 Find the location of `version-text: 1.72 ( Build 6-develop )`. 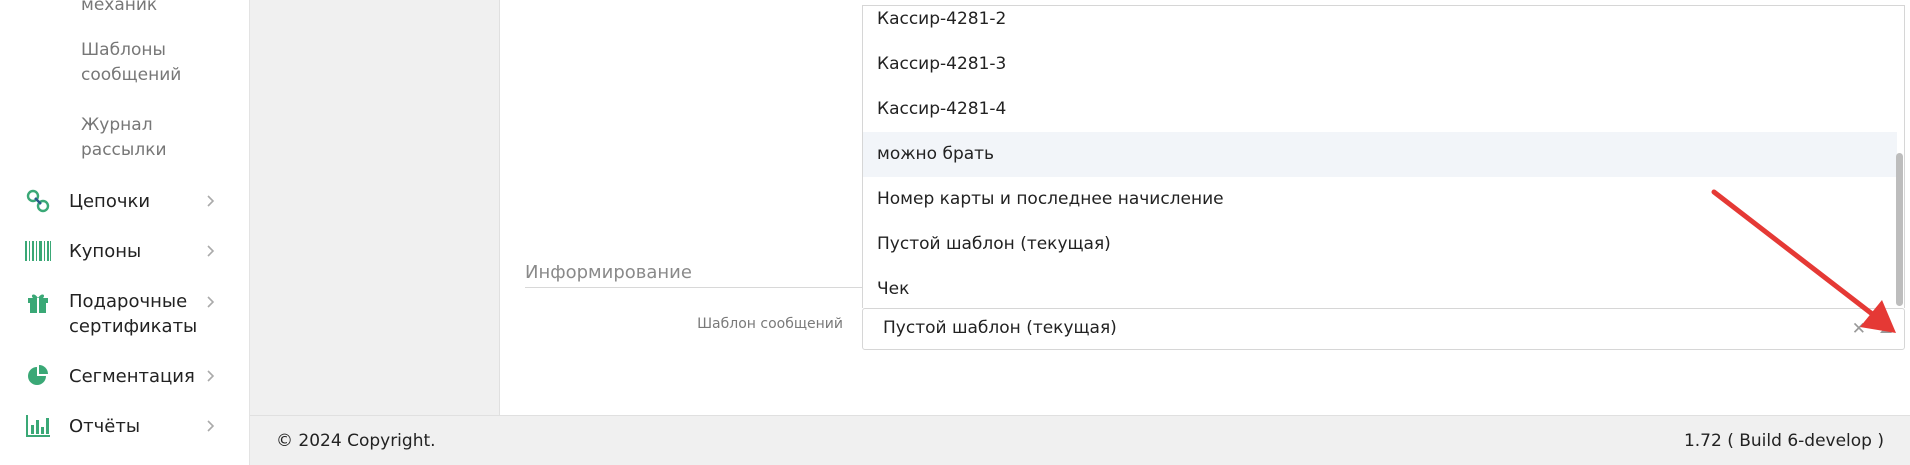

version-text: 1.72 ( Build 6-develop ) is located at coordinates (1783, 441).